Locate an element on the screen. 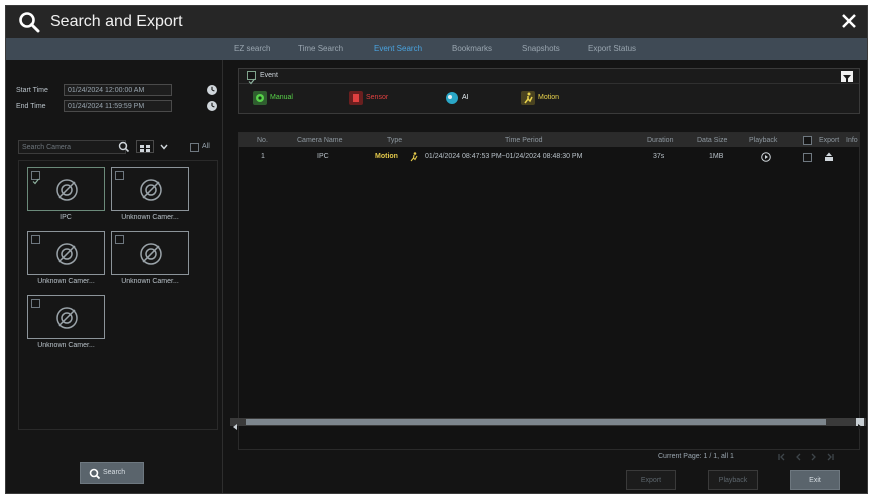 Image resolution: width=871 pixels, height=495 pixels. camera-search-input: Search Camera is located at coordinates (72, 147).